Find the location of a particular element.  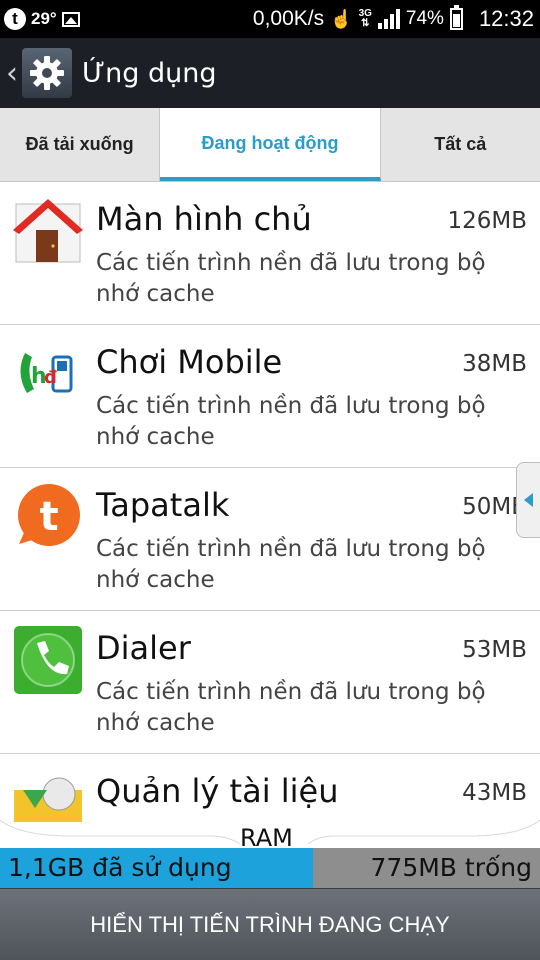

ram-used-text: 1,1GB đã sử dụng is located at coordinates (120, 867).